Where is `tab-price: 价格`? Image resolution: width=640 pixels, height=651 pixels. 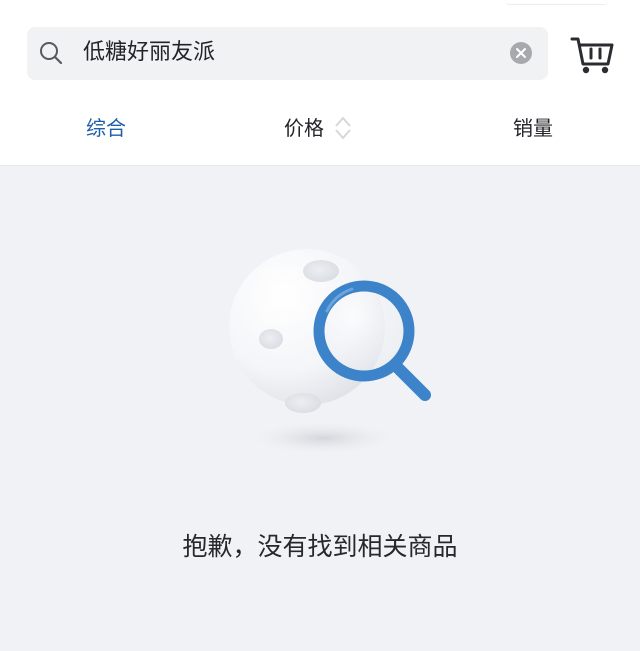
tab-price: 价格 is located at coordinates (304, 128).